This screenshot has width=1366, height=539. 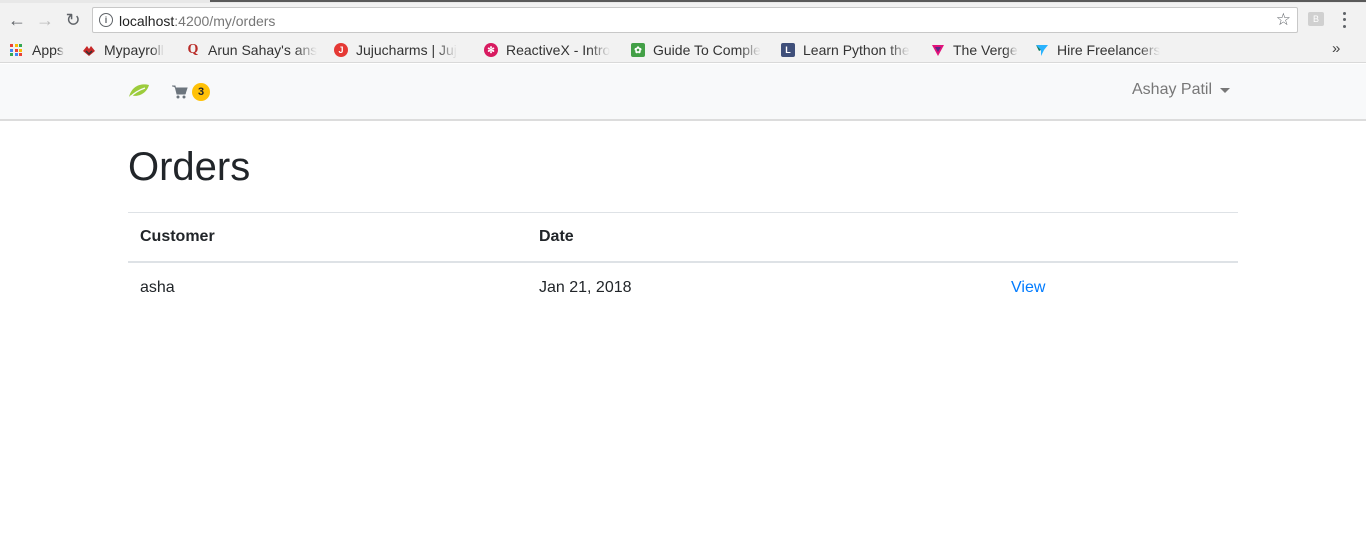 What do you see at coordinates (788, 50) in the screenshot?
I see `learn-python-icon: L` at bounding box center [788, 50].